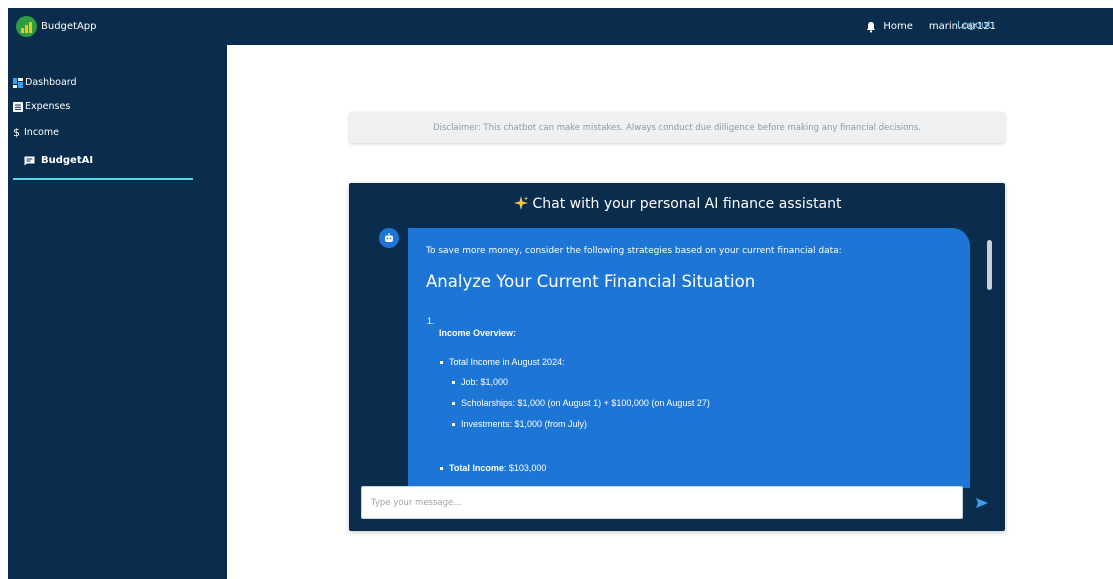  Describe the element at coordinates (48, 106) in the screenshot. I see `sidebar-item-label: Expenses` at that location.